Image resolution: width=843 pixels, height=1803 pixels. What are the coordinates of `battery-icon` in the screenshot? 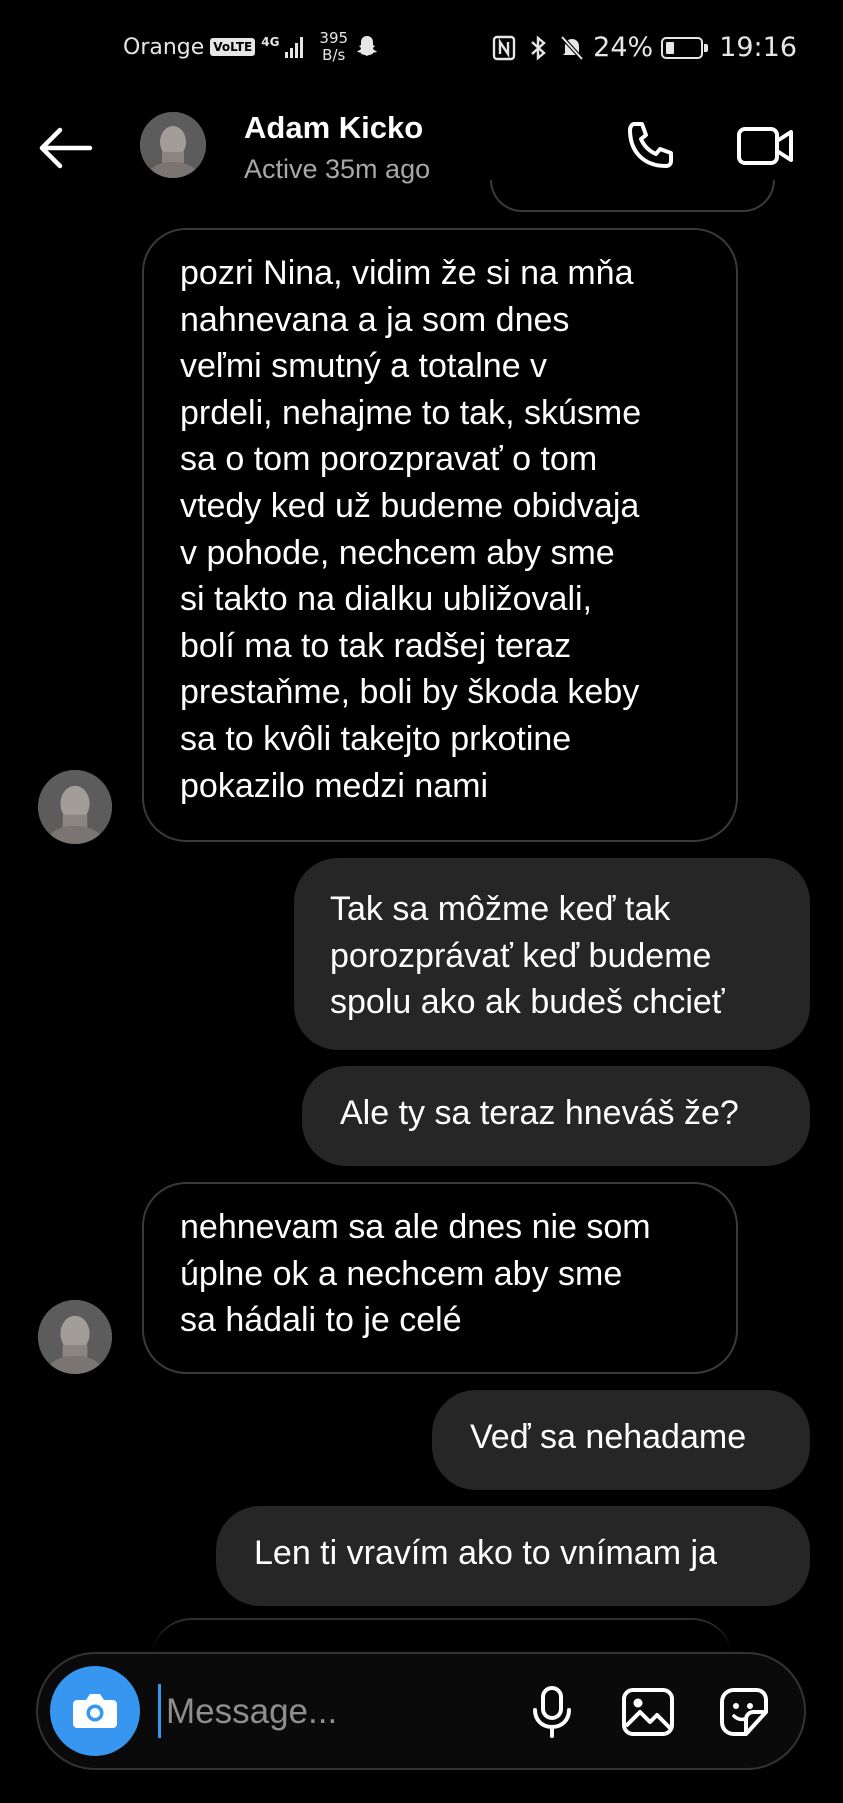 It's located at (685, 47).